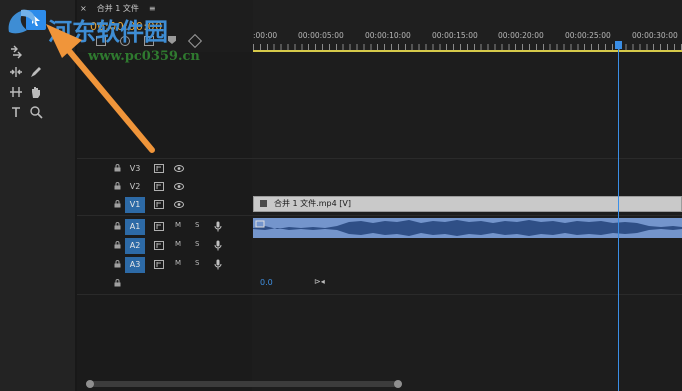 The width and height of the screenshot is (682, 391). What do you see at coordinates (244, 384) in the screenshot?
I see `horizontal-zoom-scrollbar` at bounding box center [244, 384].